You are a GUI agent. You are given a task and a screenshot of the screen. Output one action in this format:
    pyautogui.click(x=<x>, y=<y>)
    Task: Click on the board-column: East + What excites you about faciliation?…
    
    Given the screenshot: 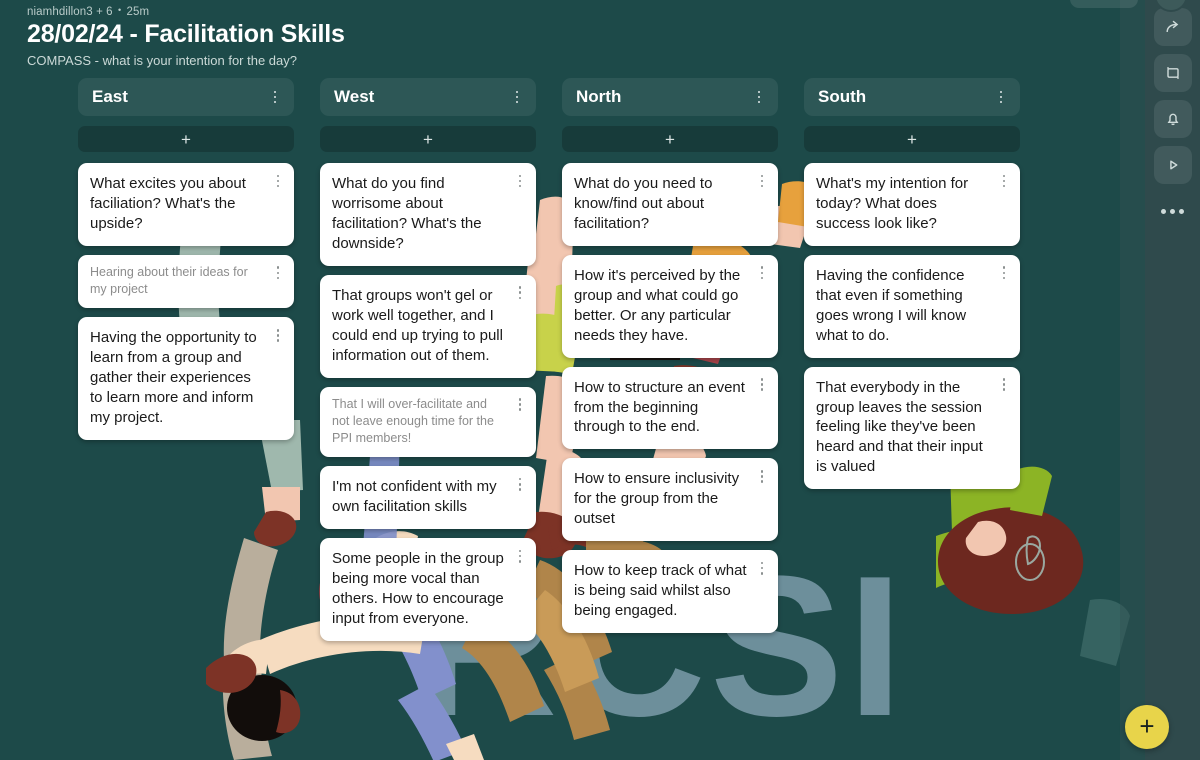 What is the action you would take?
    pyautogui.click(x=186, y=364)
    